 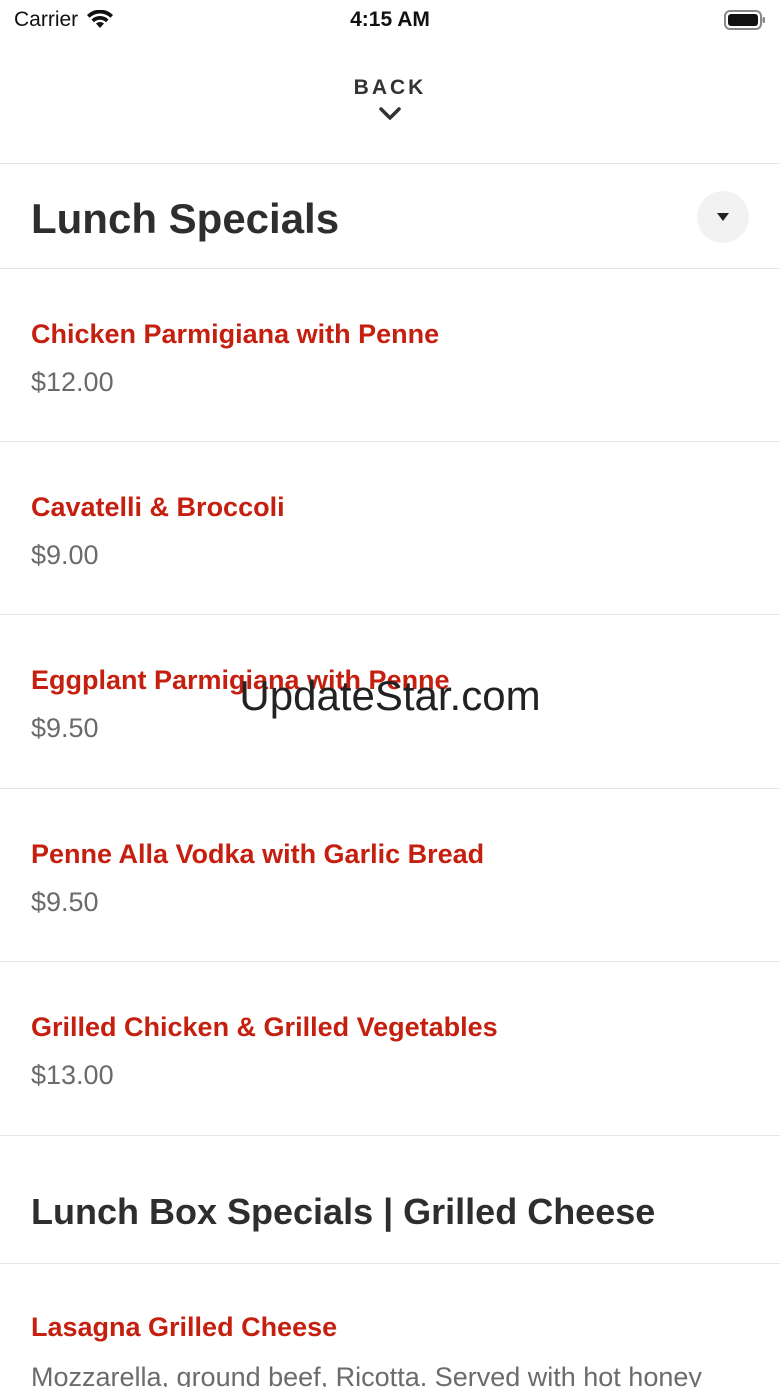 I want to click on status-bar: Carrier 4:15 AM, so click(x=390, y=20).